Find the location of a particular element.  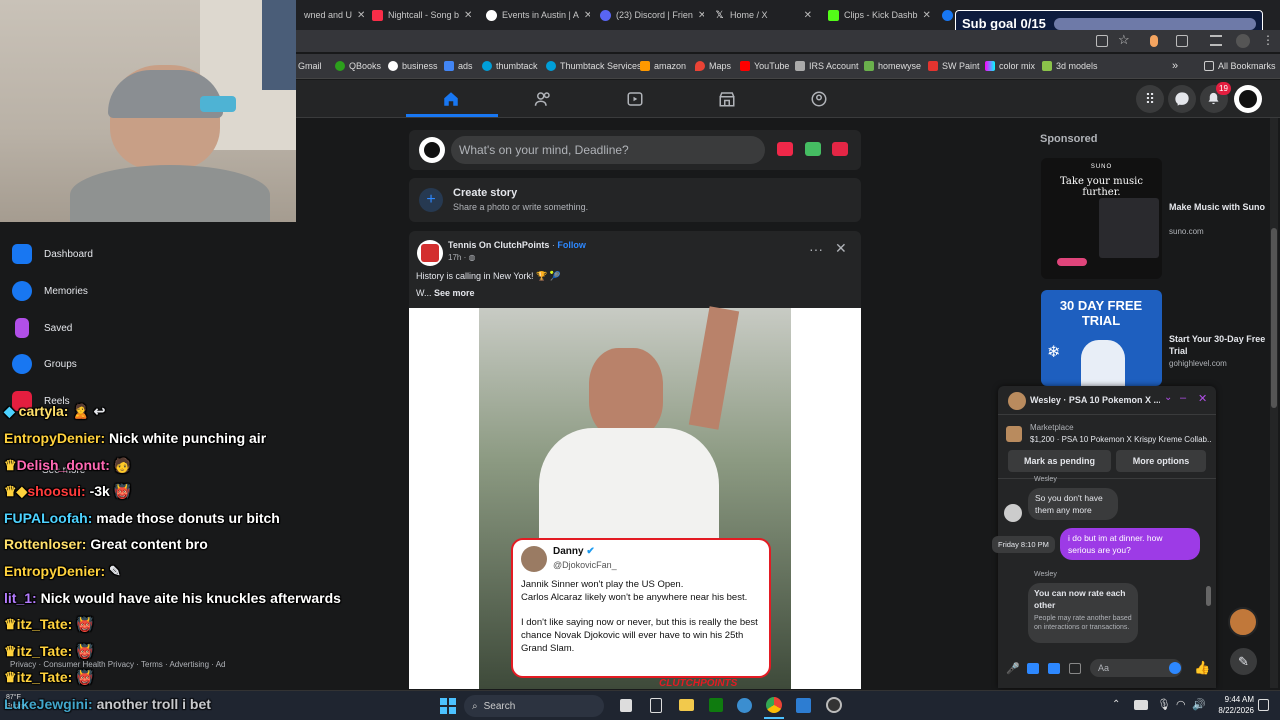

menu-dots-icon: ⋮ is located at coordinates (1268, 40).